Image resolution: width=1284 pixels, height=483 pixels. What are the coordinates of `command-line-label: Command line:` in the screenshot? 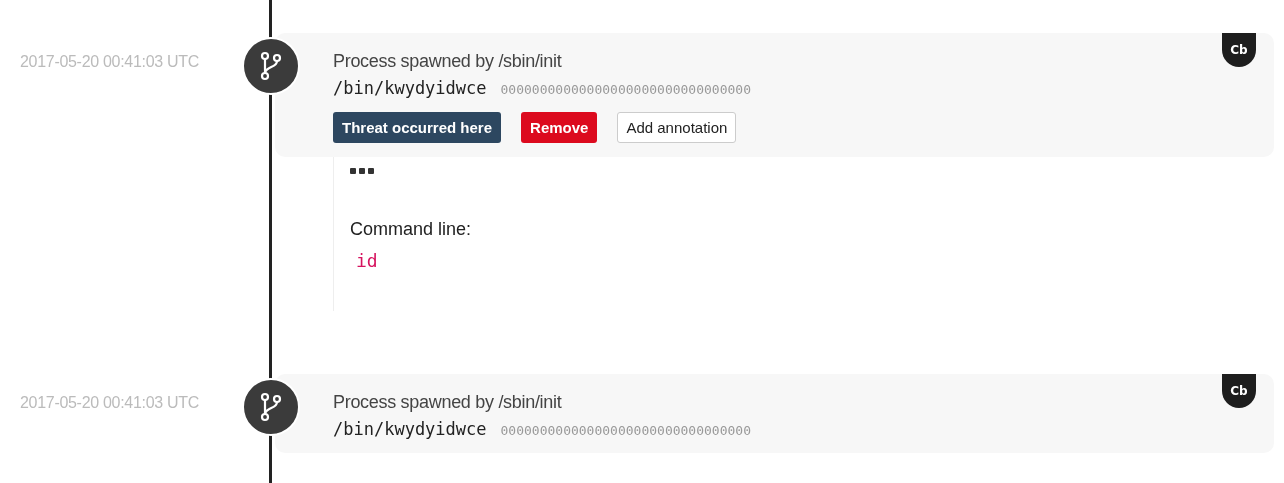 It's located at (411, 229).